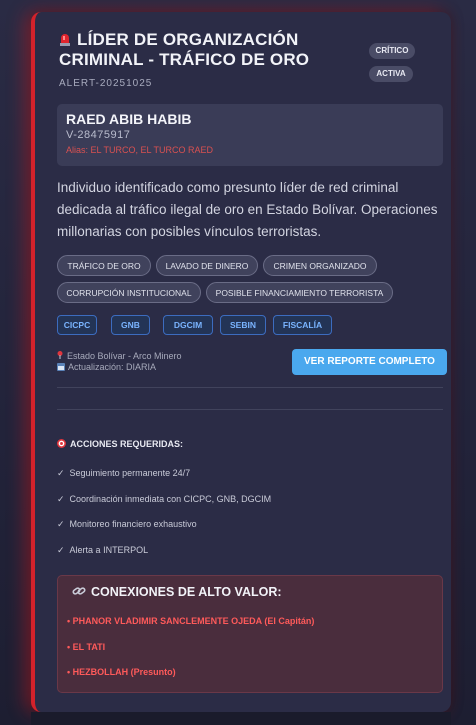 This screenshot has height=725, width=476. What do you see at coordinates (241, 718) in the screenshot?
I see `bottom-strip` at bounding box center [241, 718].